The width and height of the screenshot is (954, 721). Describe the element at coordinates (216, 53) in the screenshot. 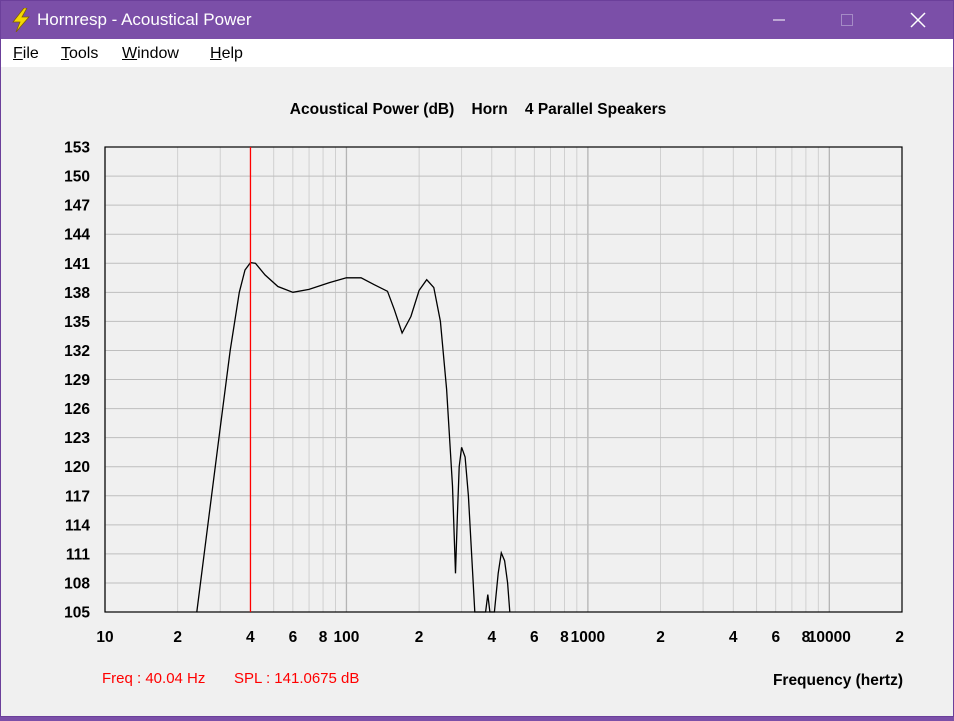

I see `menu-help-mnemonic: H` at that location.